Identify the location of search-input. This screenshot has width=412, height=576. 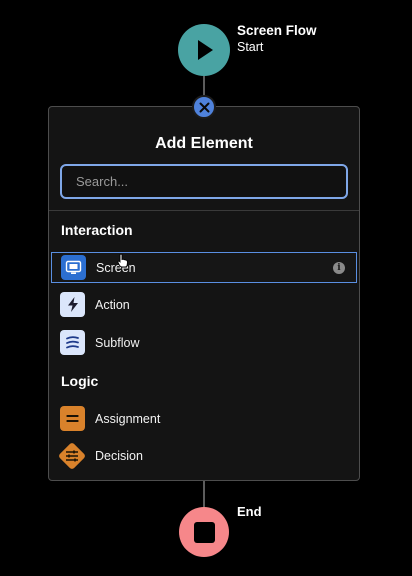
(204, 181).